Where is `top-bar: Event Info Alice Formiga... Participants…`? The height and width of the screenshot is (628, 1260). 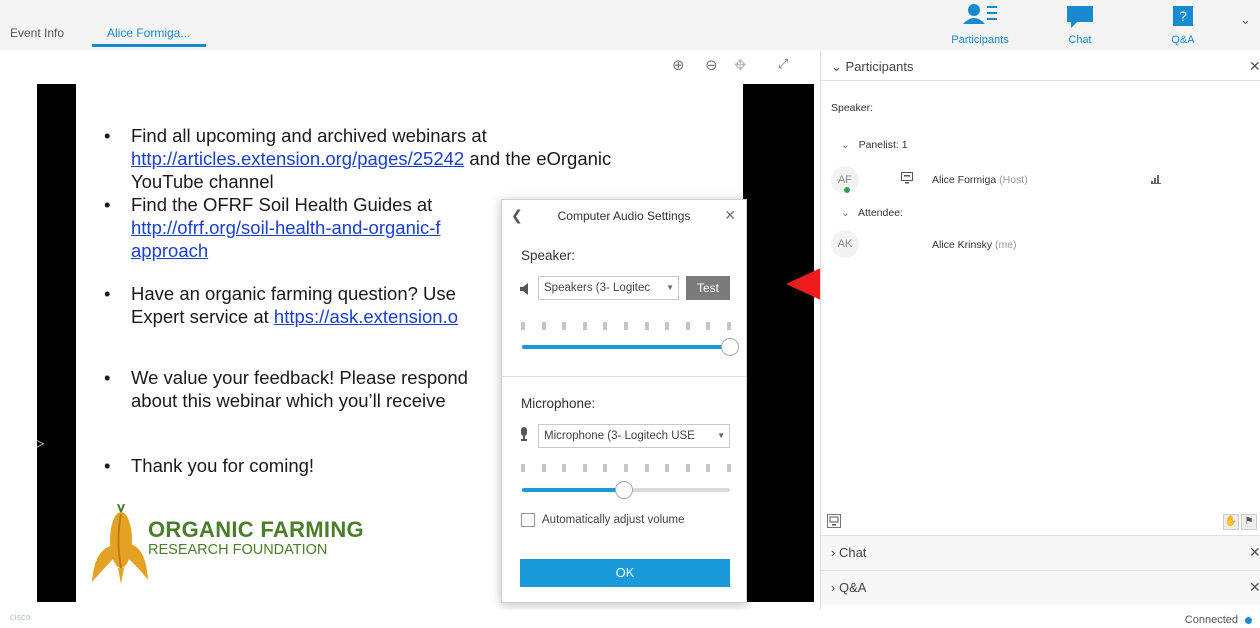 top-bar: Event Info Alice Formiga... Participants… is located at coordinates (630, 25).